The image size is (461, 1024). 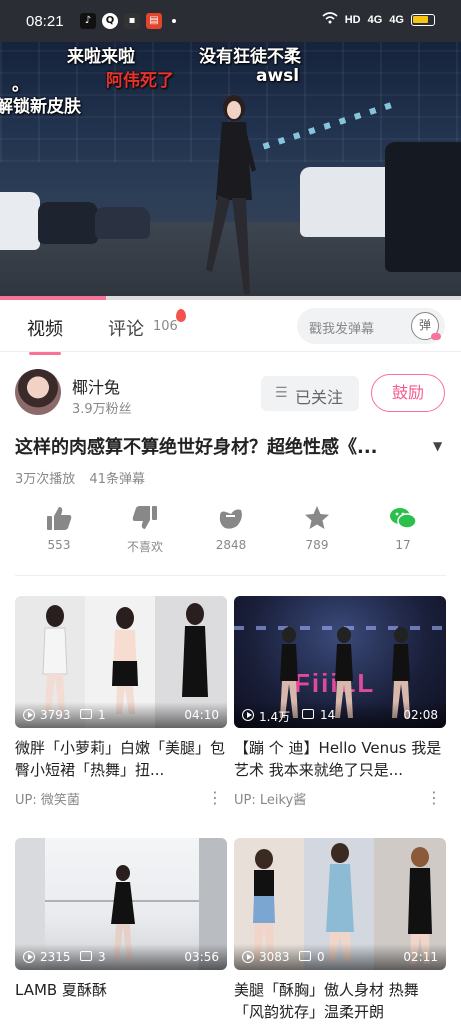 I want to click on network-type: HD, so click(x=352, y=19).